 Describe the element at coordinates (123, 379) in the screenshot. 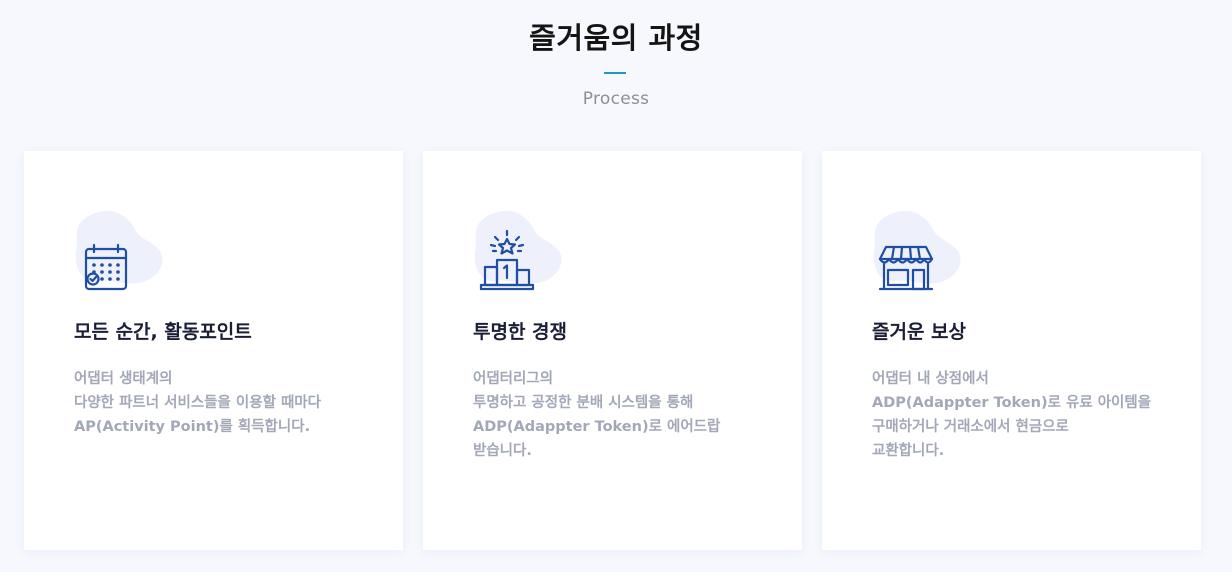

I see `card-desc-line: 어댑터 생태계의` at that location.